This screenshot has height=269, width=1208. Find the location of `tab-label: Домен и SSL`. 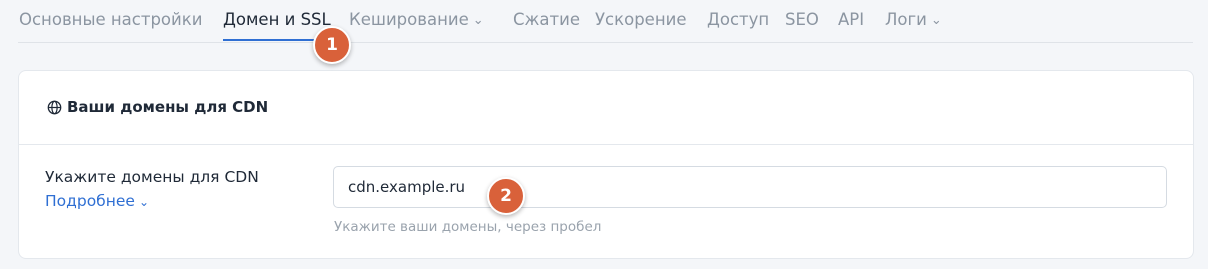

tab-label: Домен и SSL is located at coordinates (277, 19).